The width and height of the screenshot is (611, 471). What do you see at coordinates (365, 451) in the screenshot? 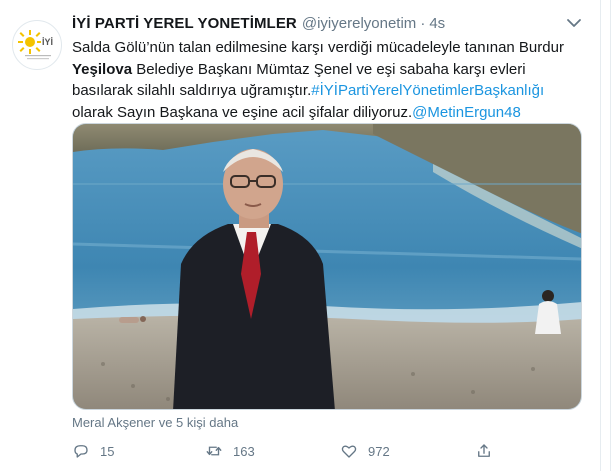
I see `like-button: 972` at bounding box center [365, 451].